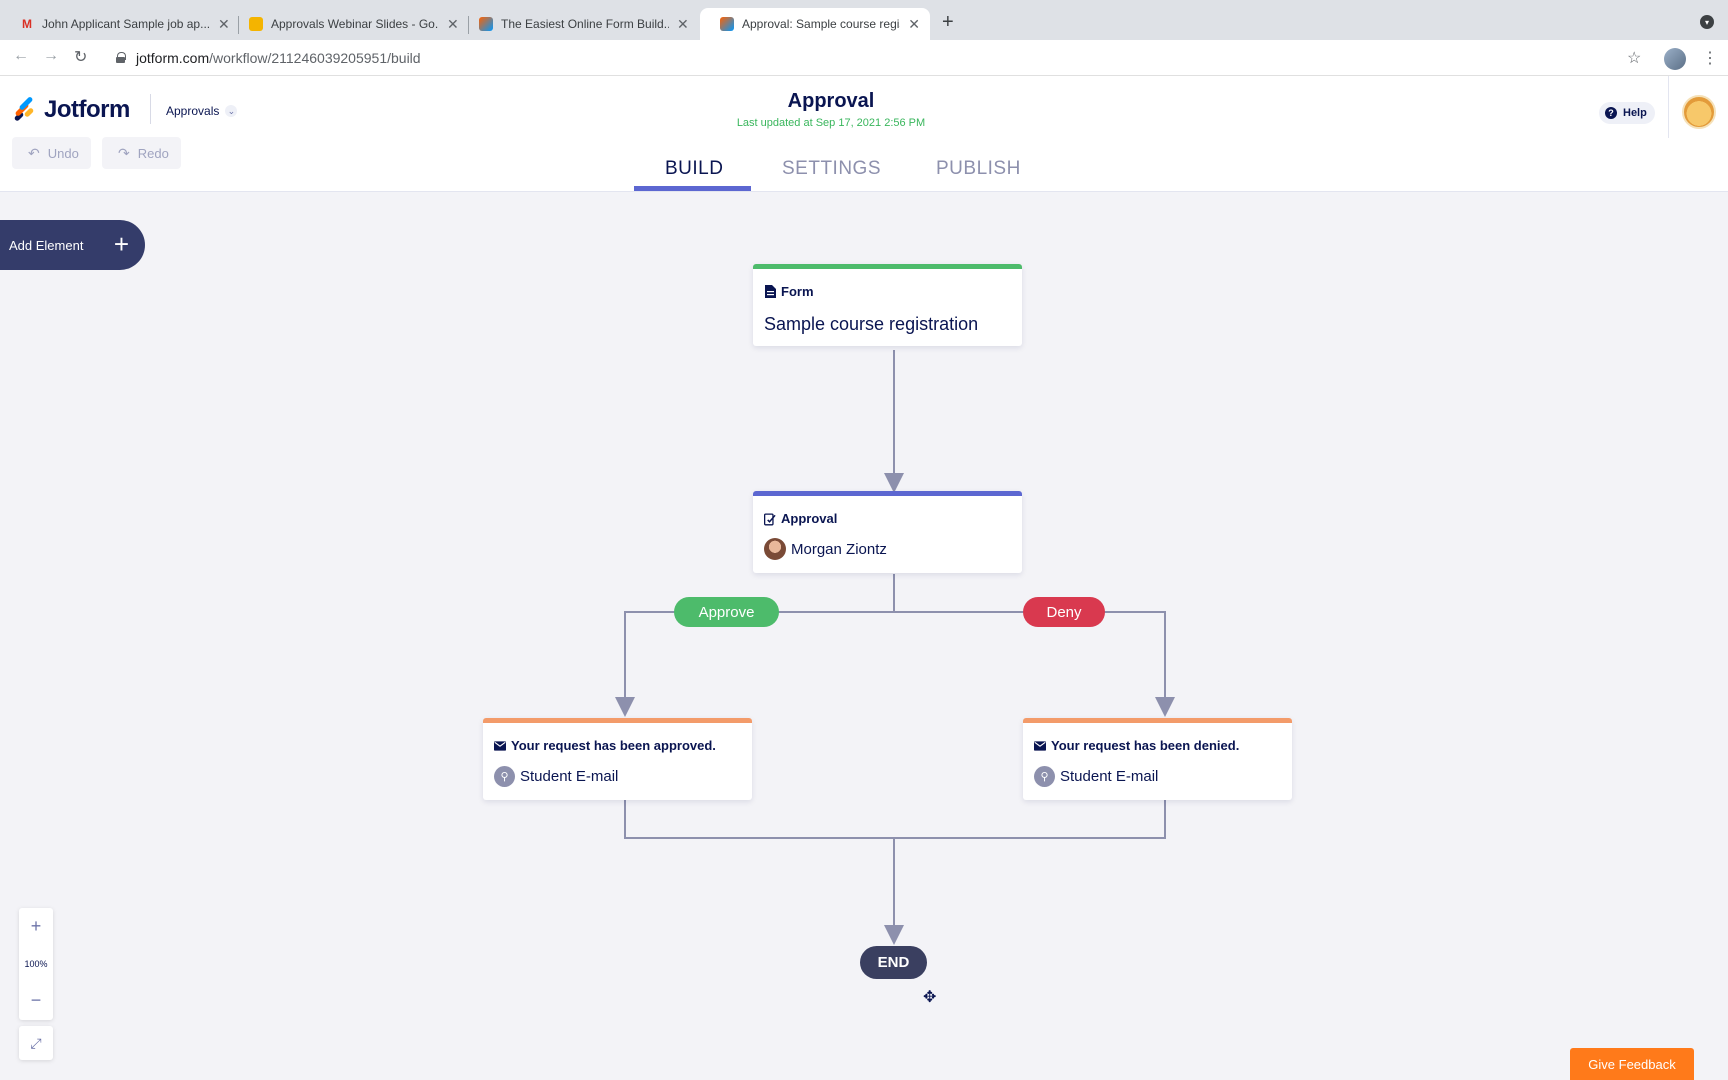 The width and height of the screenshot is (1728, 1080). I want to click on connector-merge, so click(895, 819).